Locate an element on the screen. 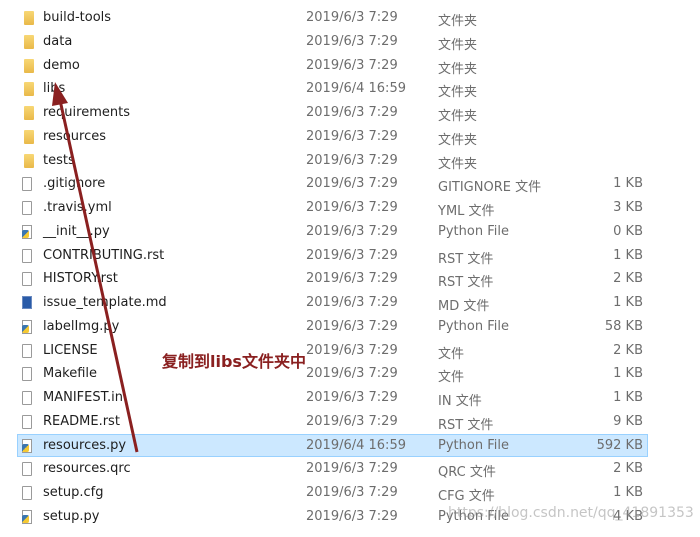 The height and width of the screenshot is (537, 700). watermark: https://blog.csdn.net/qq_41891353 is located at coordinates (571, 513).